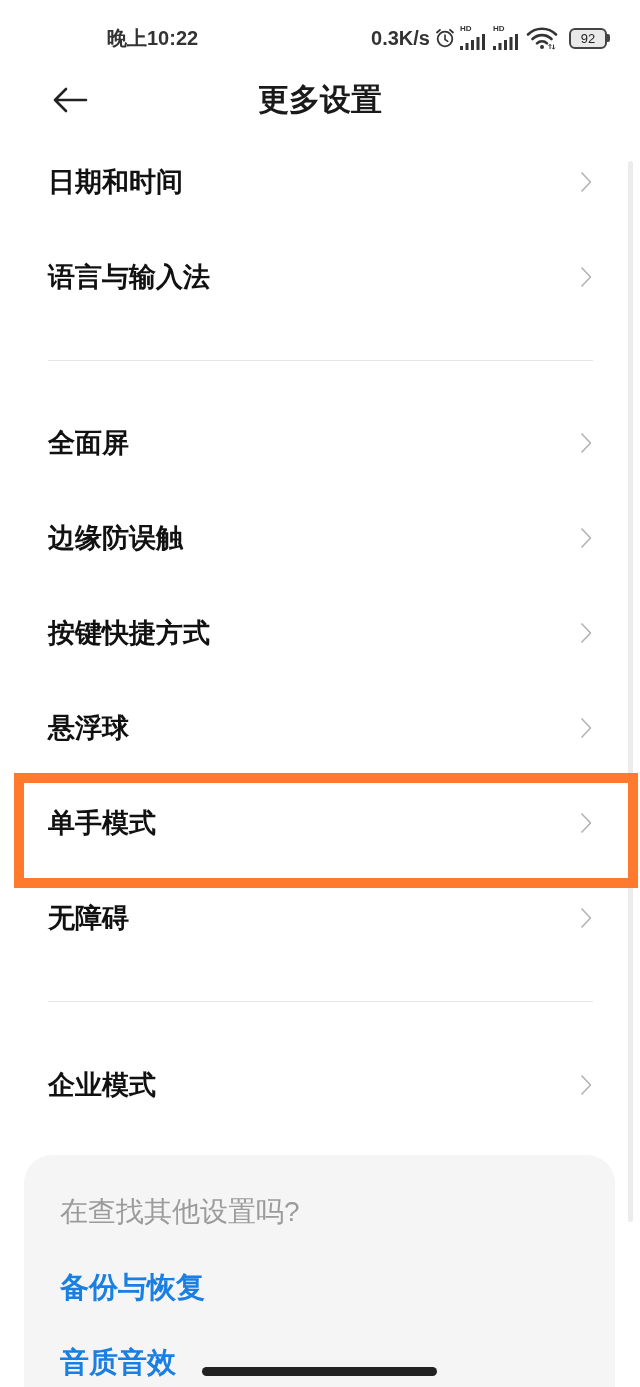 Image resolution: width=640 pixels, height=1387 pixels. Describe the element at coordinates (320, 100) in the screenshot. I see `page-title: 更多设置` at that location.